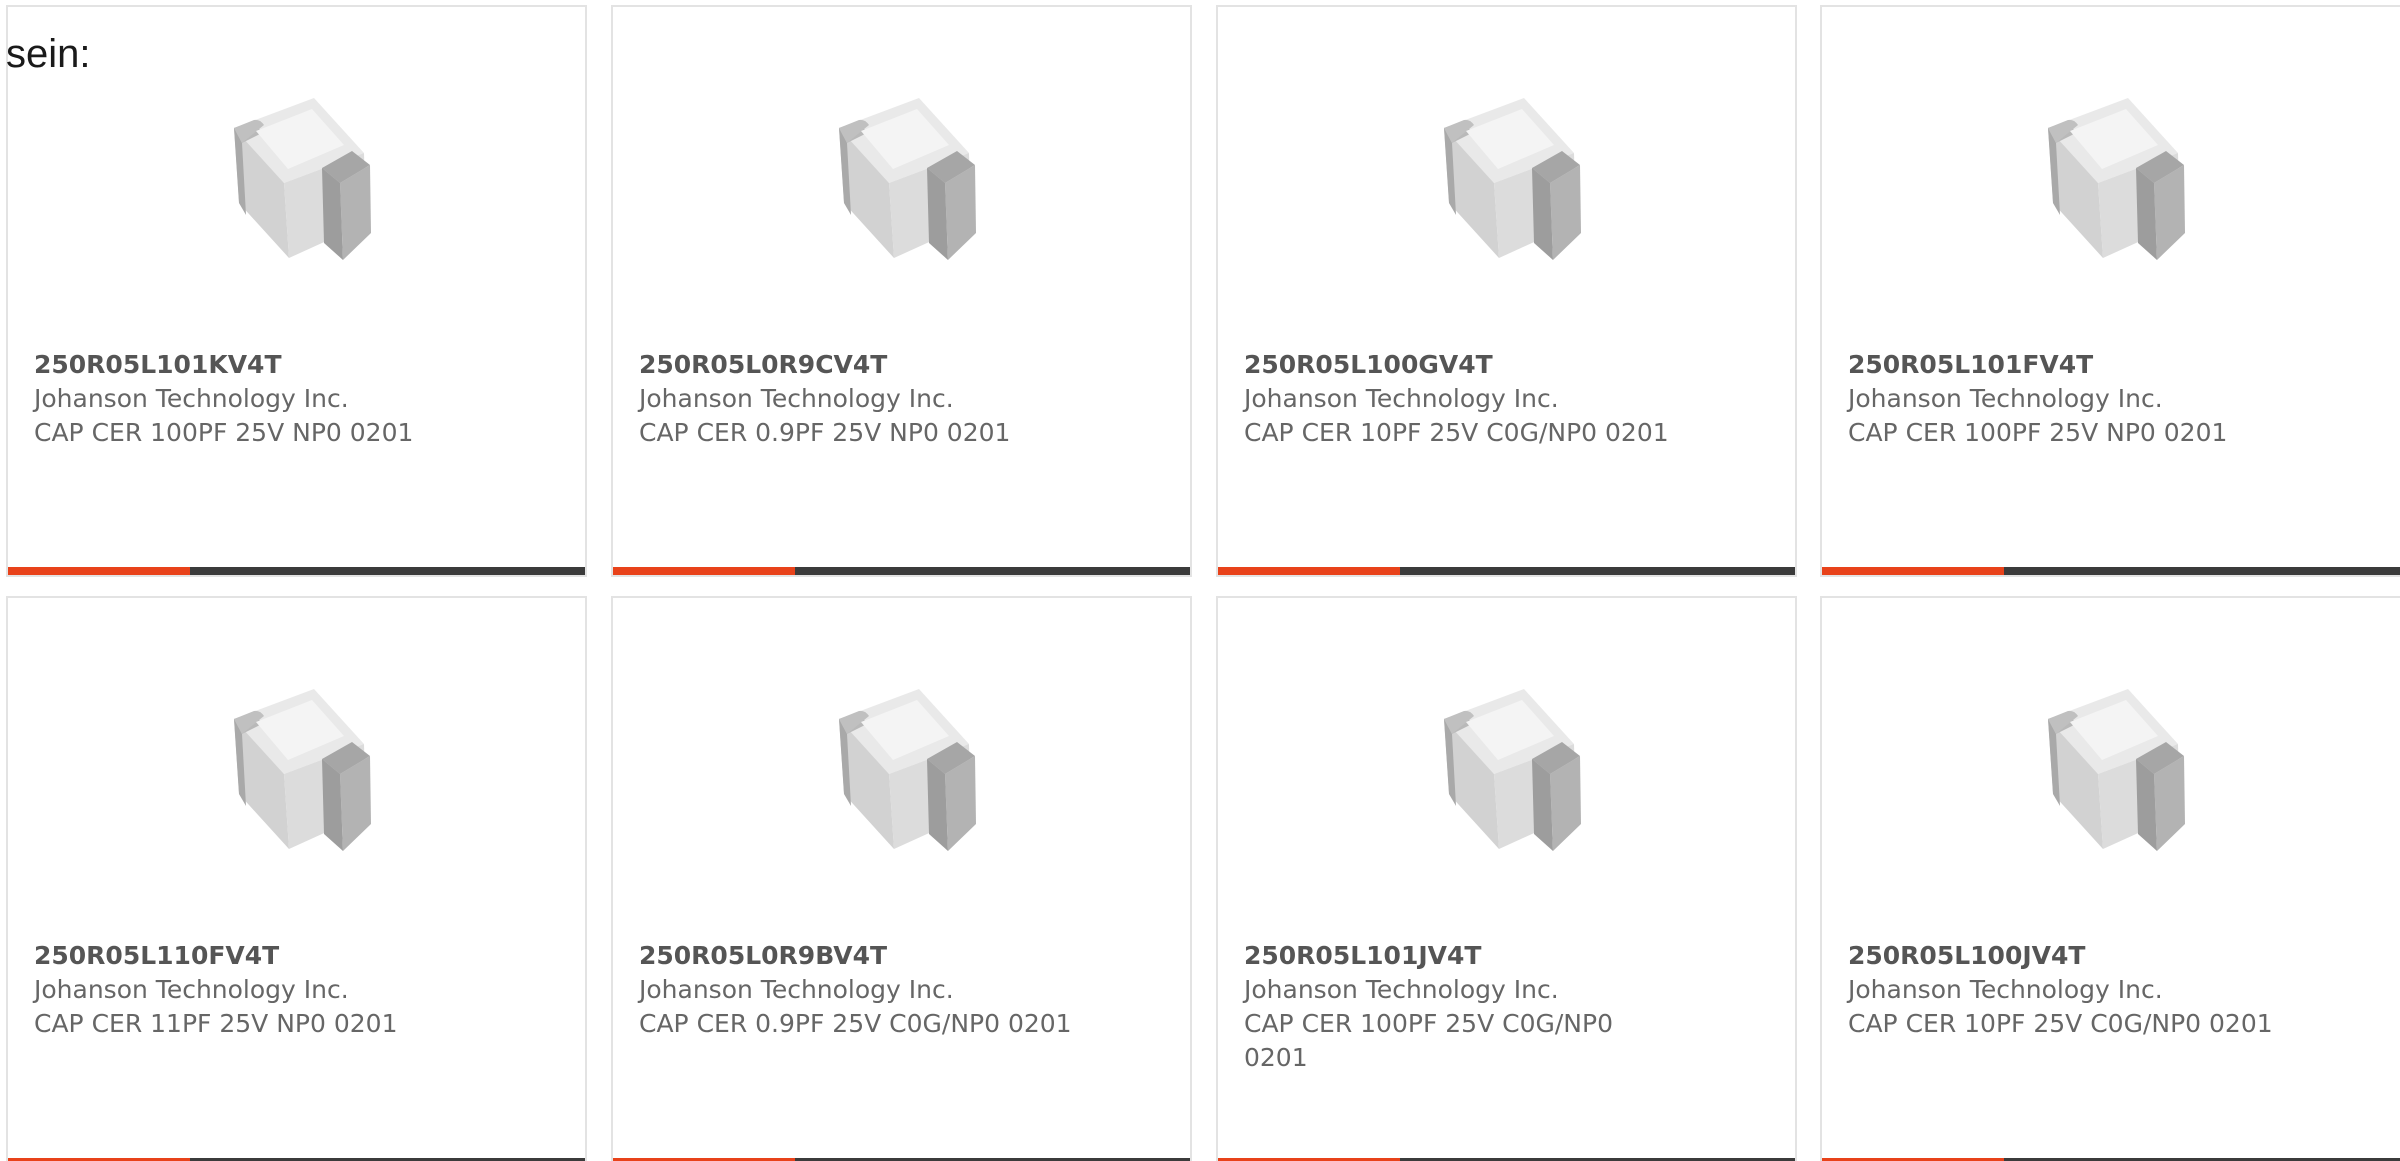 The width and height of the screenshot is (2400, 1161). What do you see at coordinates (1428, 1040) in the screenshot?
I see `product-description: CAP CER 100PF 25V C0G/NP0 0201` at bounding box center [1428, 1040].